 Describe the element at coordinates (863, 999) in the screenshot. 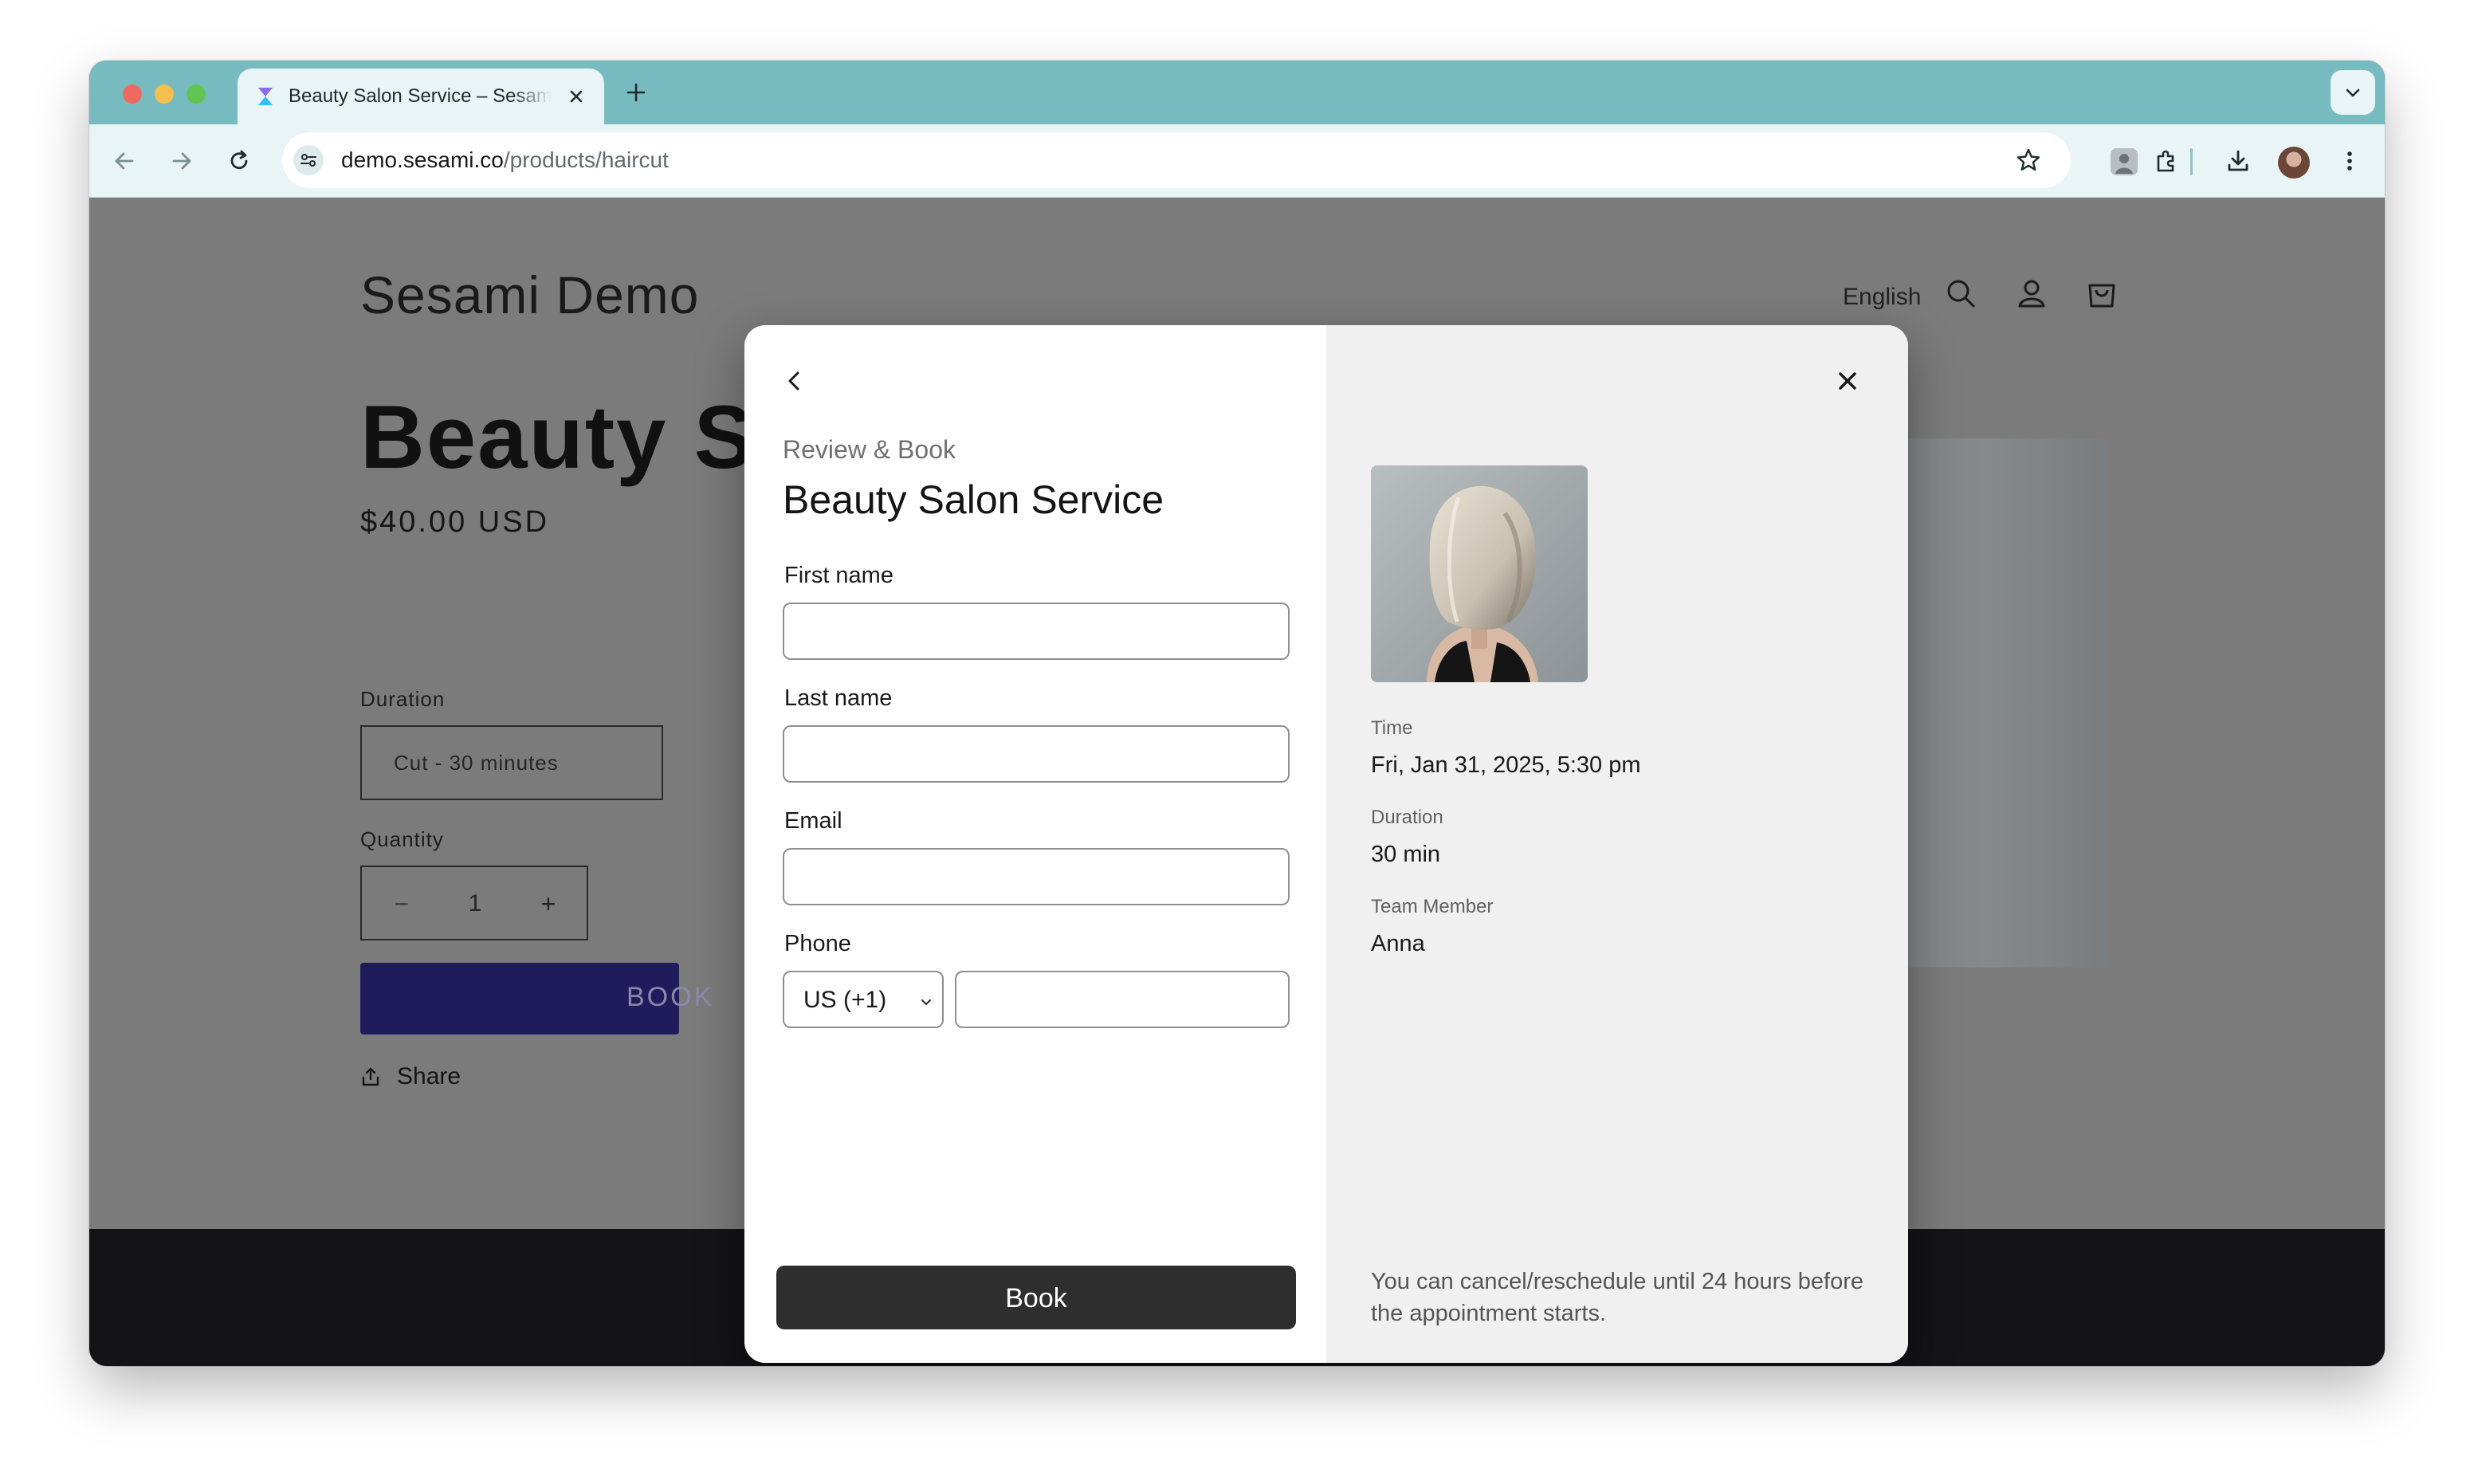

I see `phone-country-select: US (+1)` at that location.